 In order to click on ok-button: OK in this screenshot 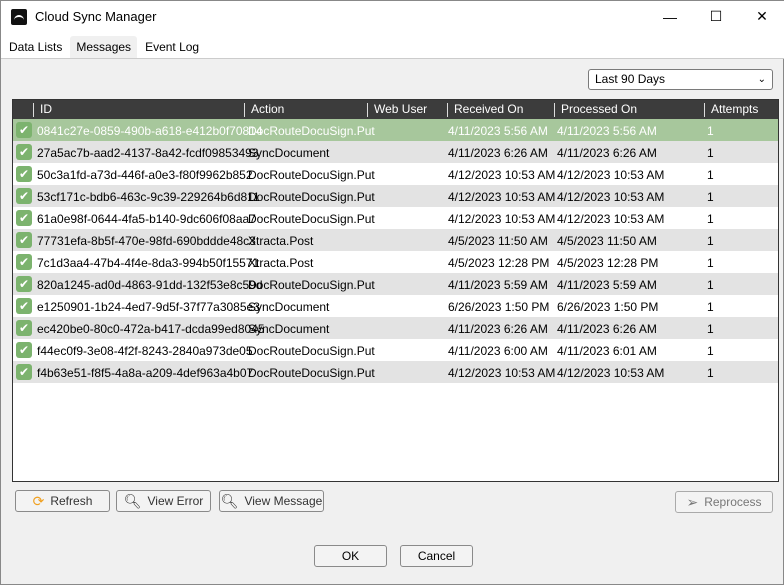, I will do `click(350, 556)`.